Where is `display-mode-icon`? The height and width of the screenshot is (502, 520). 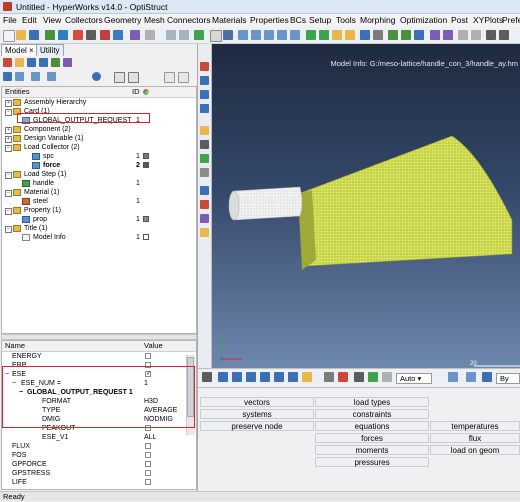
display-mode-icon is located at coordinates (453, 377).